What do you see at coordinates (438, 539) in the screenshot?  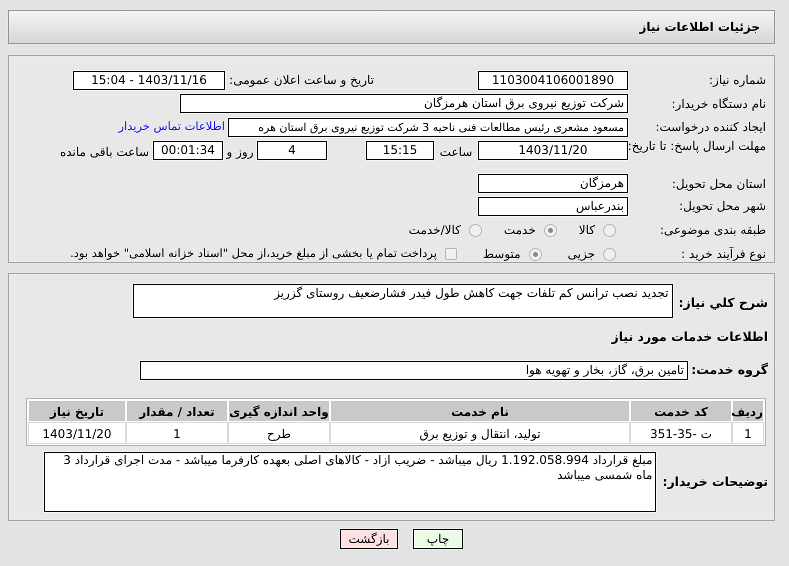 I see `print-button: چاپ` at bounding box center [438, 539].